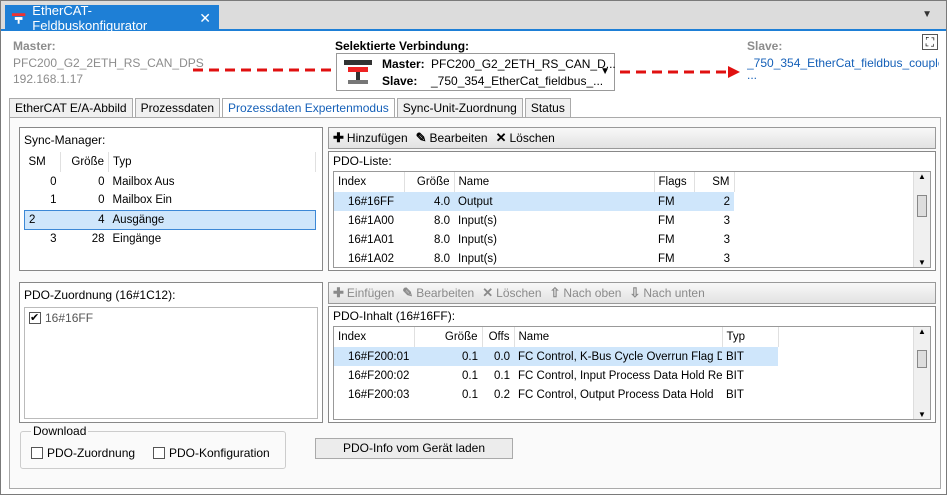  Describe the element at coordinates (459, 107) in the screenshot. I see `tab-sync-unit-assignment: Sync-Unit-Zuordnung` at that location.